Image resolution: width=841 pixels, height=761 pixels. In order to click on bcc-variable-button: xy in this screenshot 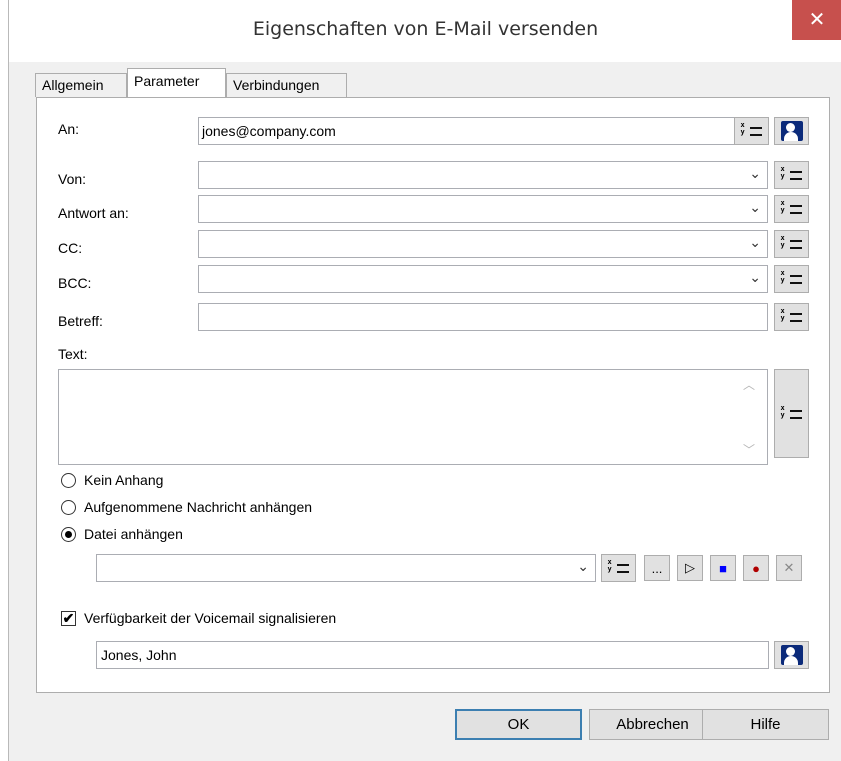, I will do `click(791, 279)`.